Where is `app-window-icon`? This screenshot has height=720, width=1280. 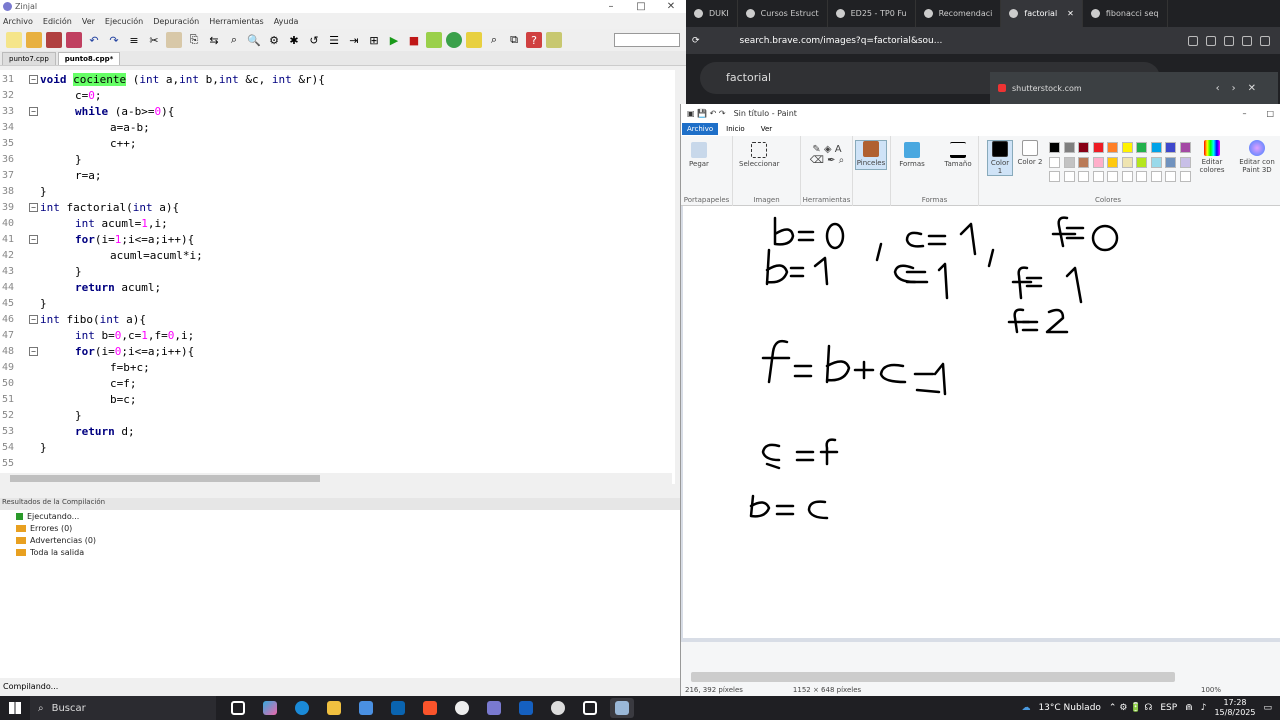 app-window-icon is located at coordinates (590, 708).